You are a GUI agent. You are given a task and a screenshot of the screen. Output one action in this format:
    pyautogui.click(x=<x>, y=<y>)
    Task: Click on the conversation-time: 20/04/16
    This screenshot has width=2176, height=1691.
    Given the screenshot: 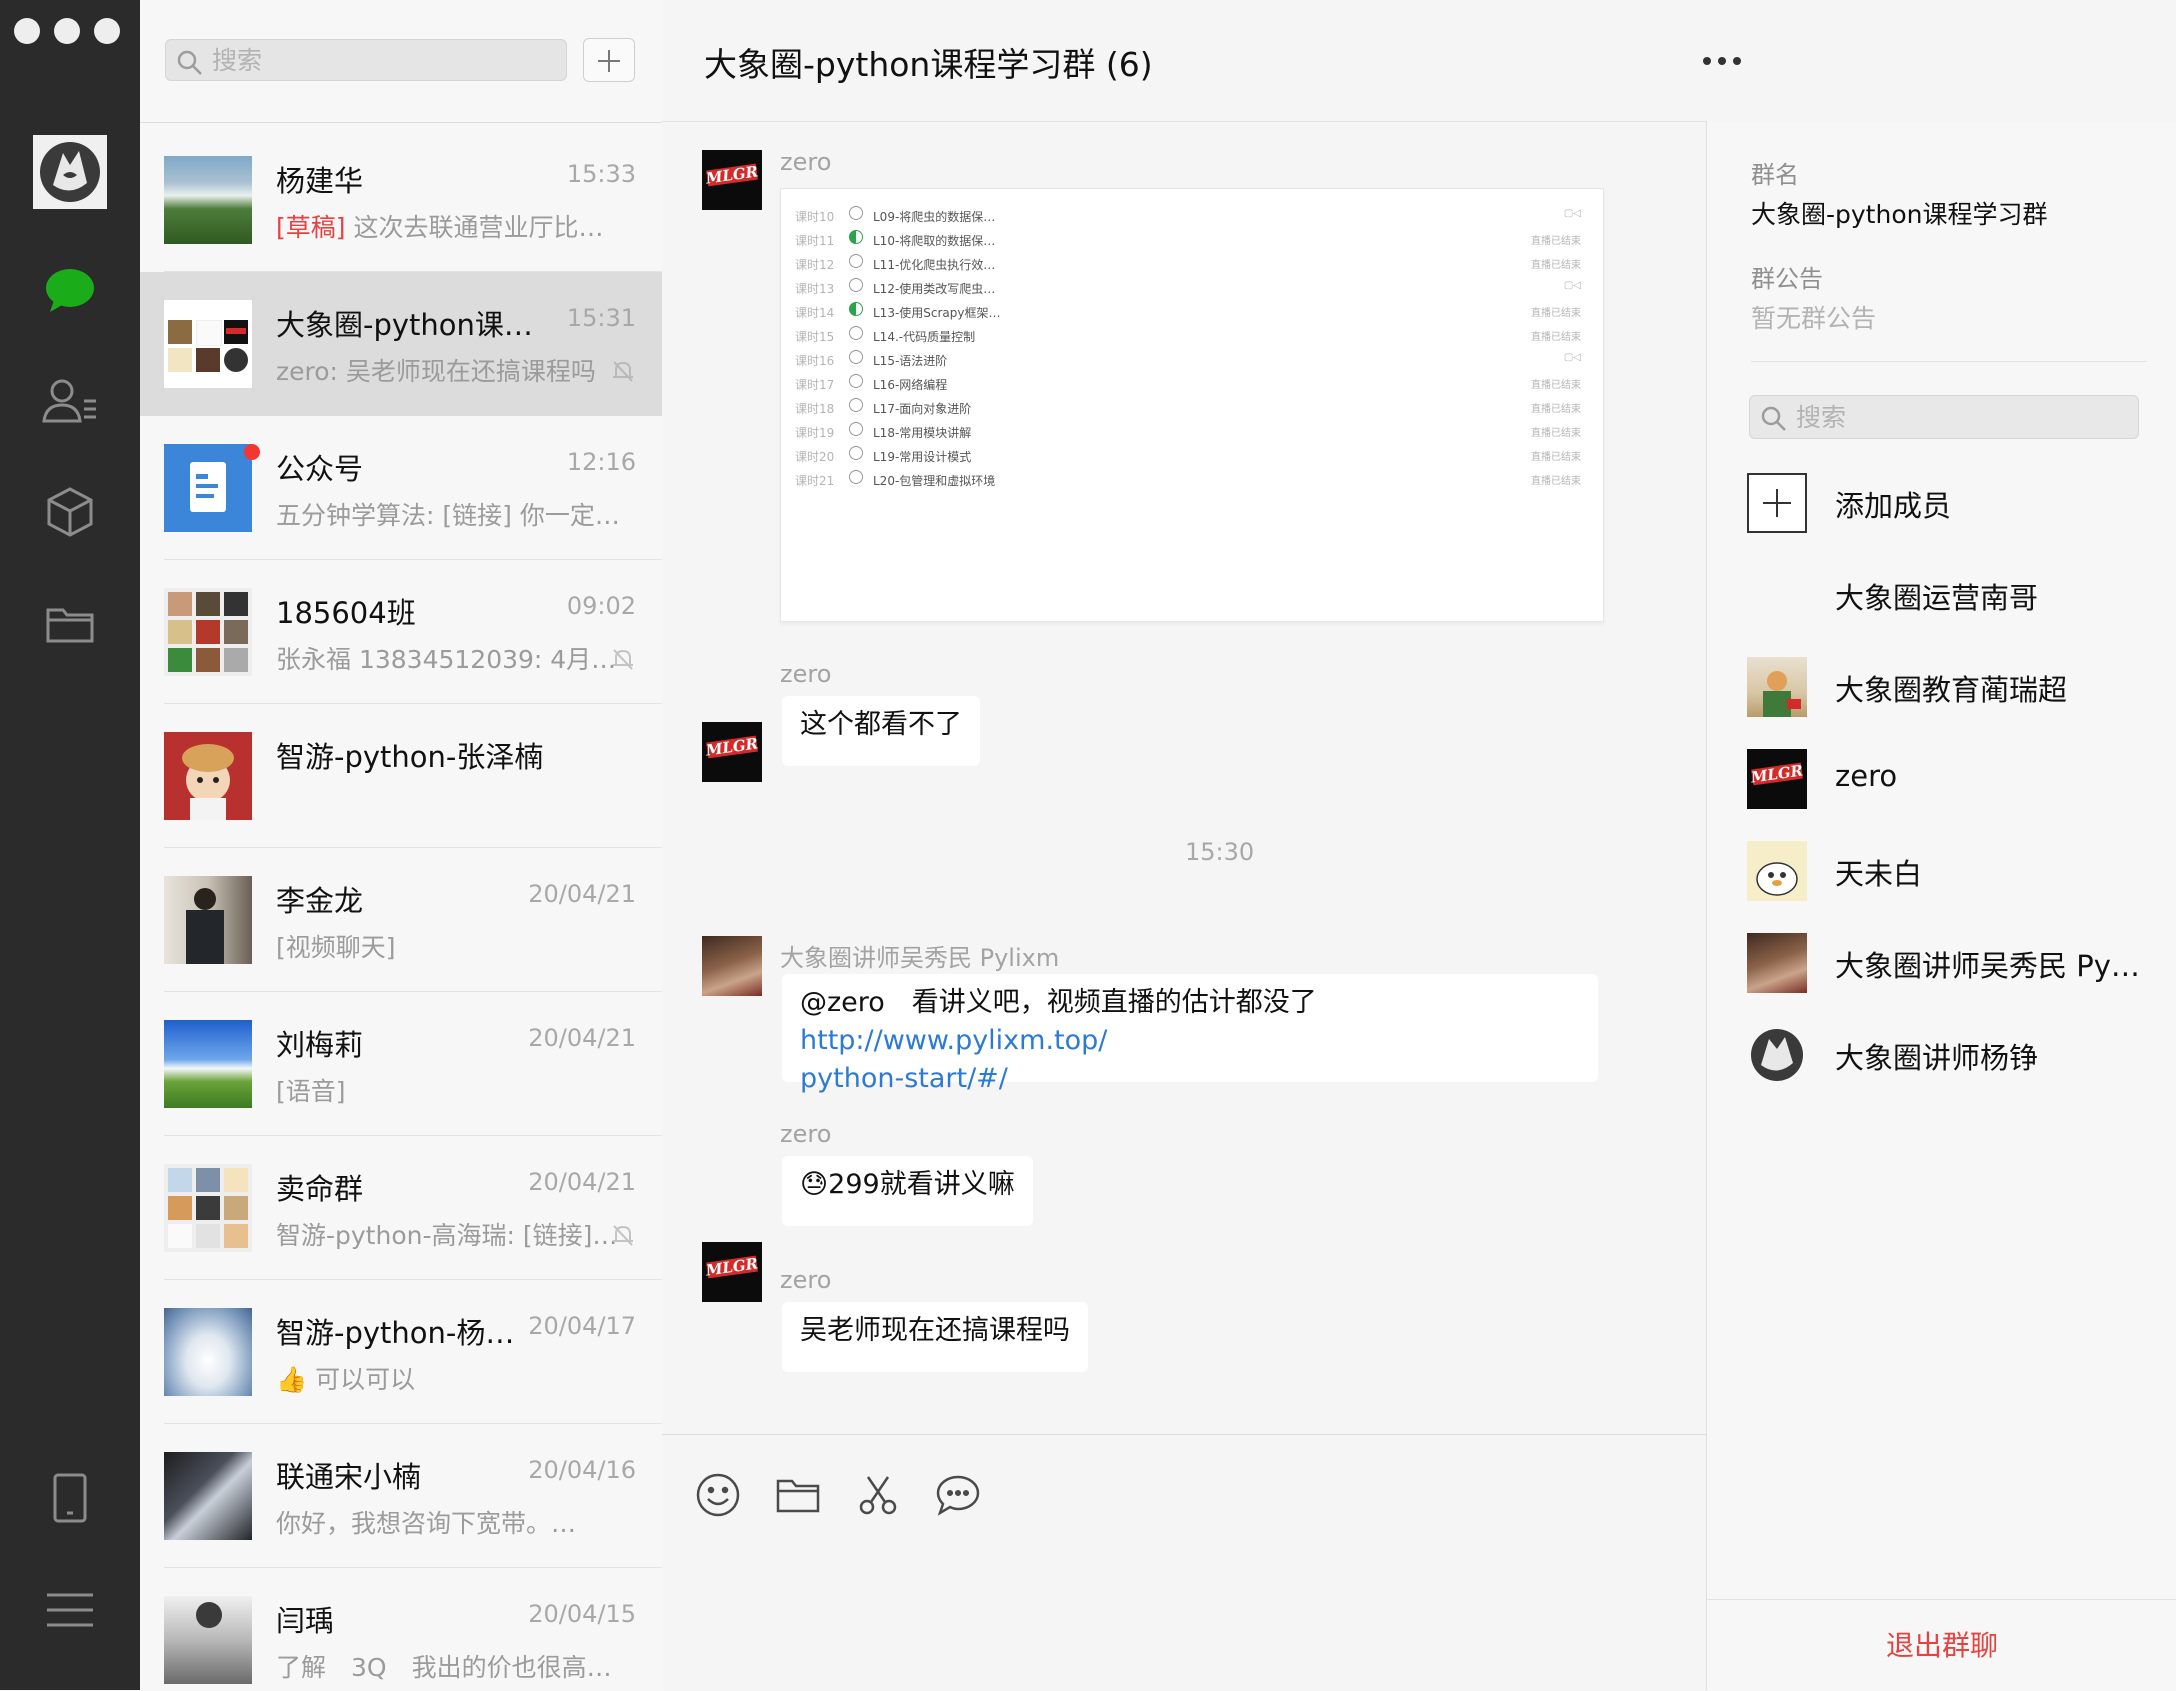 What is the action you would take?
    pyautogui.click(x=582, y=1470)
    